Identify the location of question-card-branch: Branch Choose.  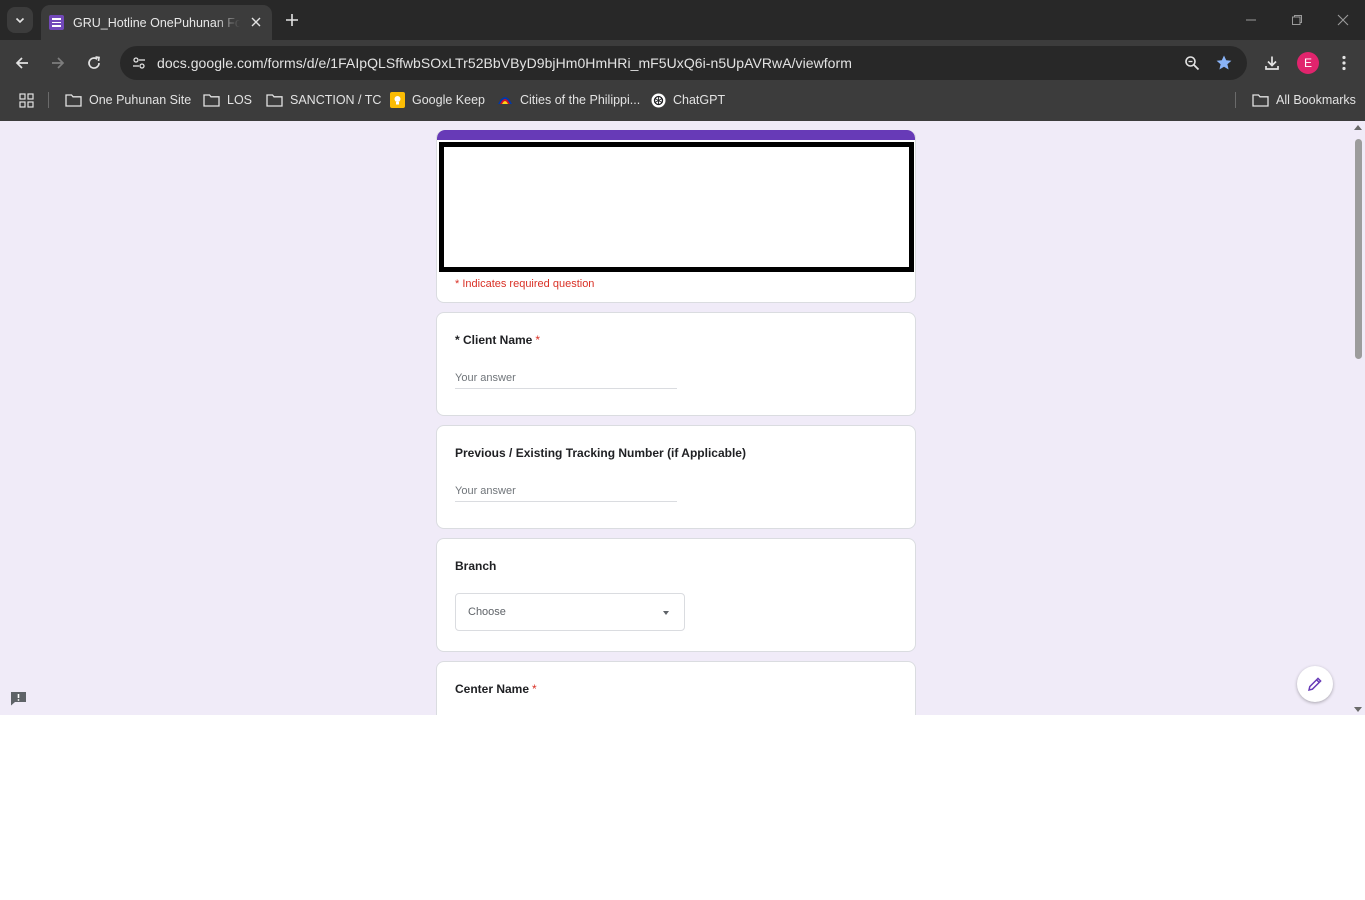
(676, 595).